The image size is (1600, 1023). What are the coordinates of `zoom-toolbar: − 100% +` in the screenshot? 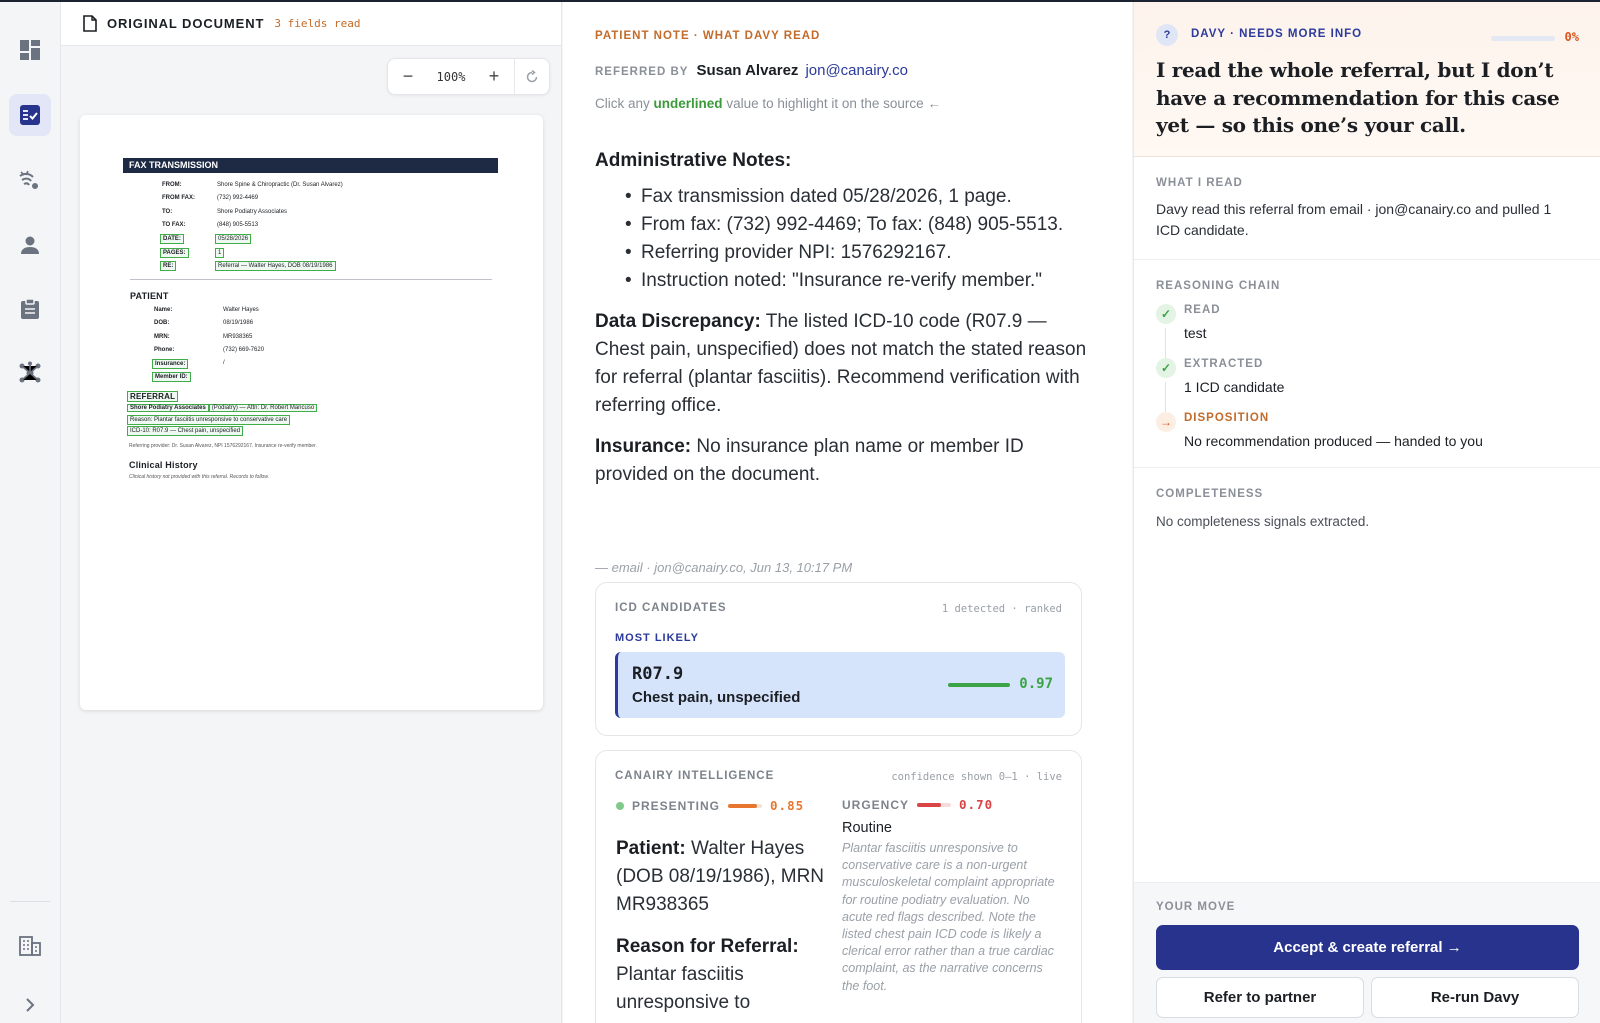 It's located at (468, 76).